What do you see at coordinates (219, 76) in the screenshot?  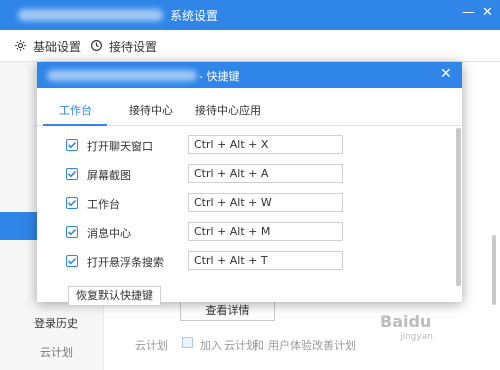 I see `dialog-title: - 快捷键` at bounding box center [219, 76].